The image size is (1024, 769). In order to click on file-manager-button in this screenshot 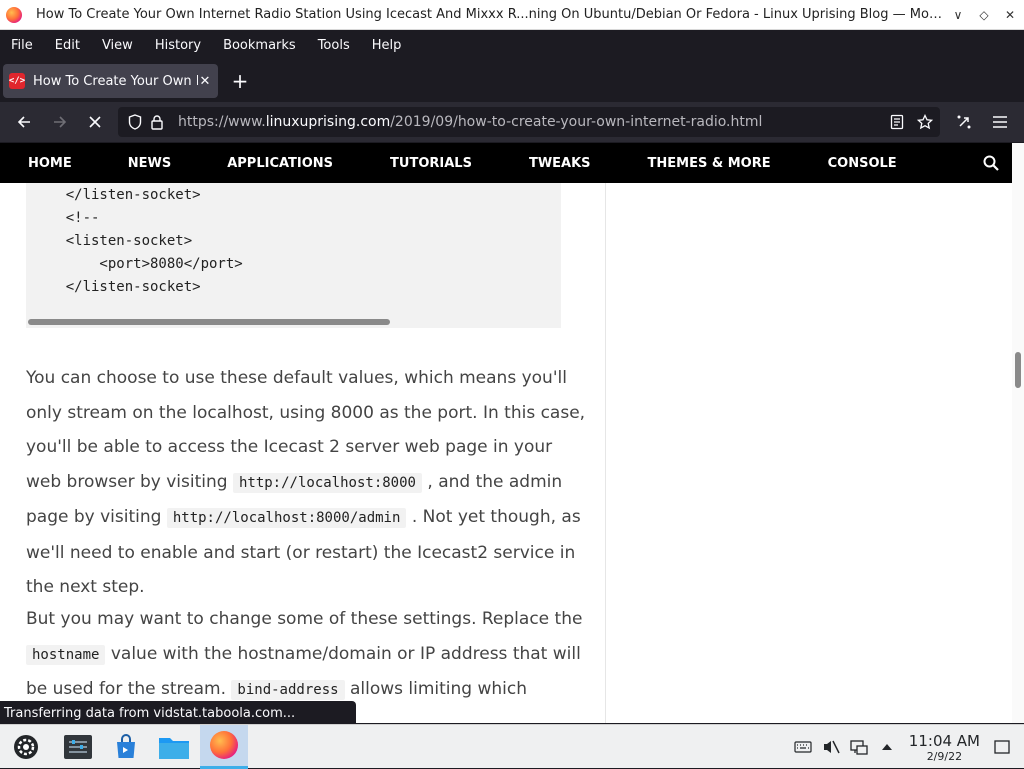, I will do `click(174, 747)`.